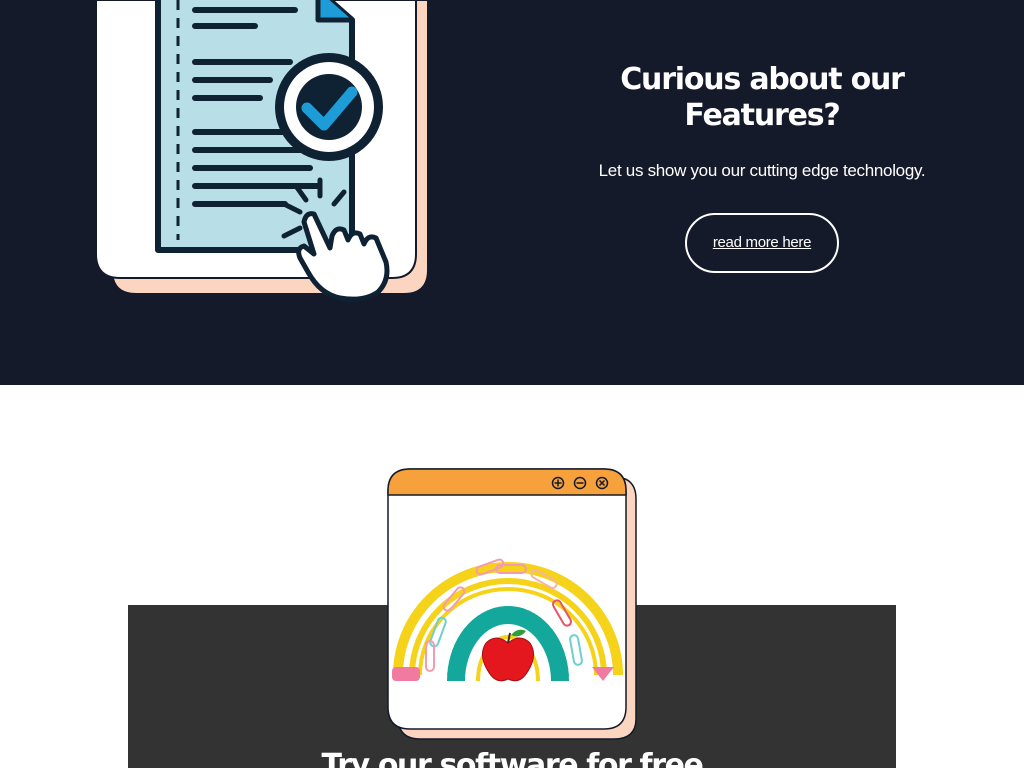 The height and width of the screenshot is (768, 1024). What do you see at coordinates (762, 97) in the screenshot?
I see `hero-title: Curious about our Features?` at bounding box center [762, 97].